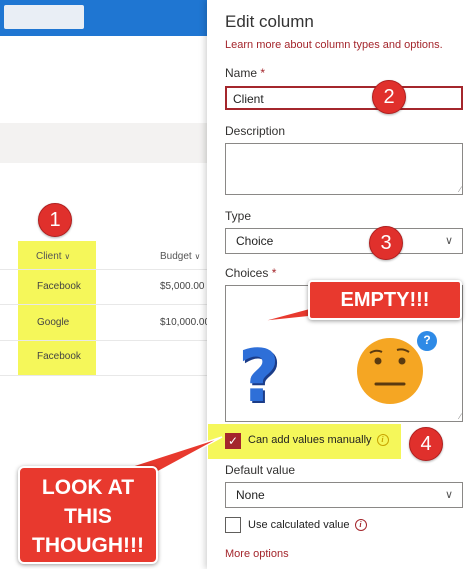 The height and width of the screenshot is (569, 474). What do you see at coordinates (260, 470) in the screenshot?
I see `default-value-label: Default value` at bounding box center [260, 470].